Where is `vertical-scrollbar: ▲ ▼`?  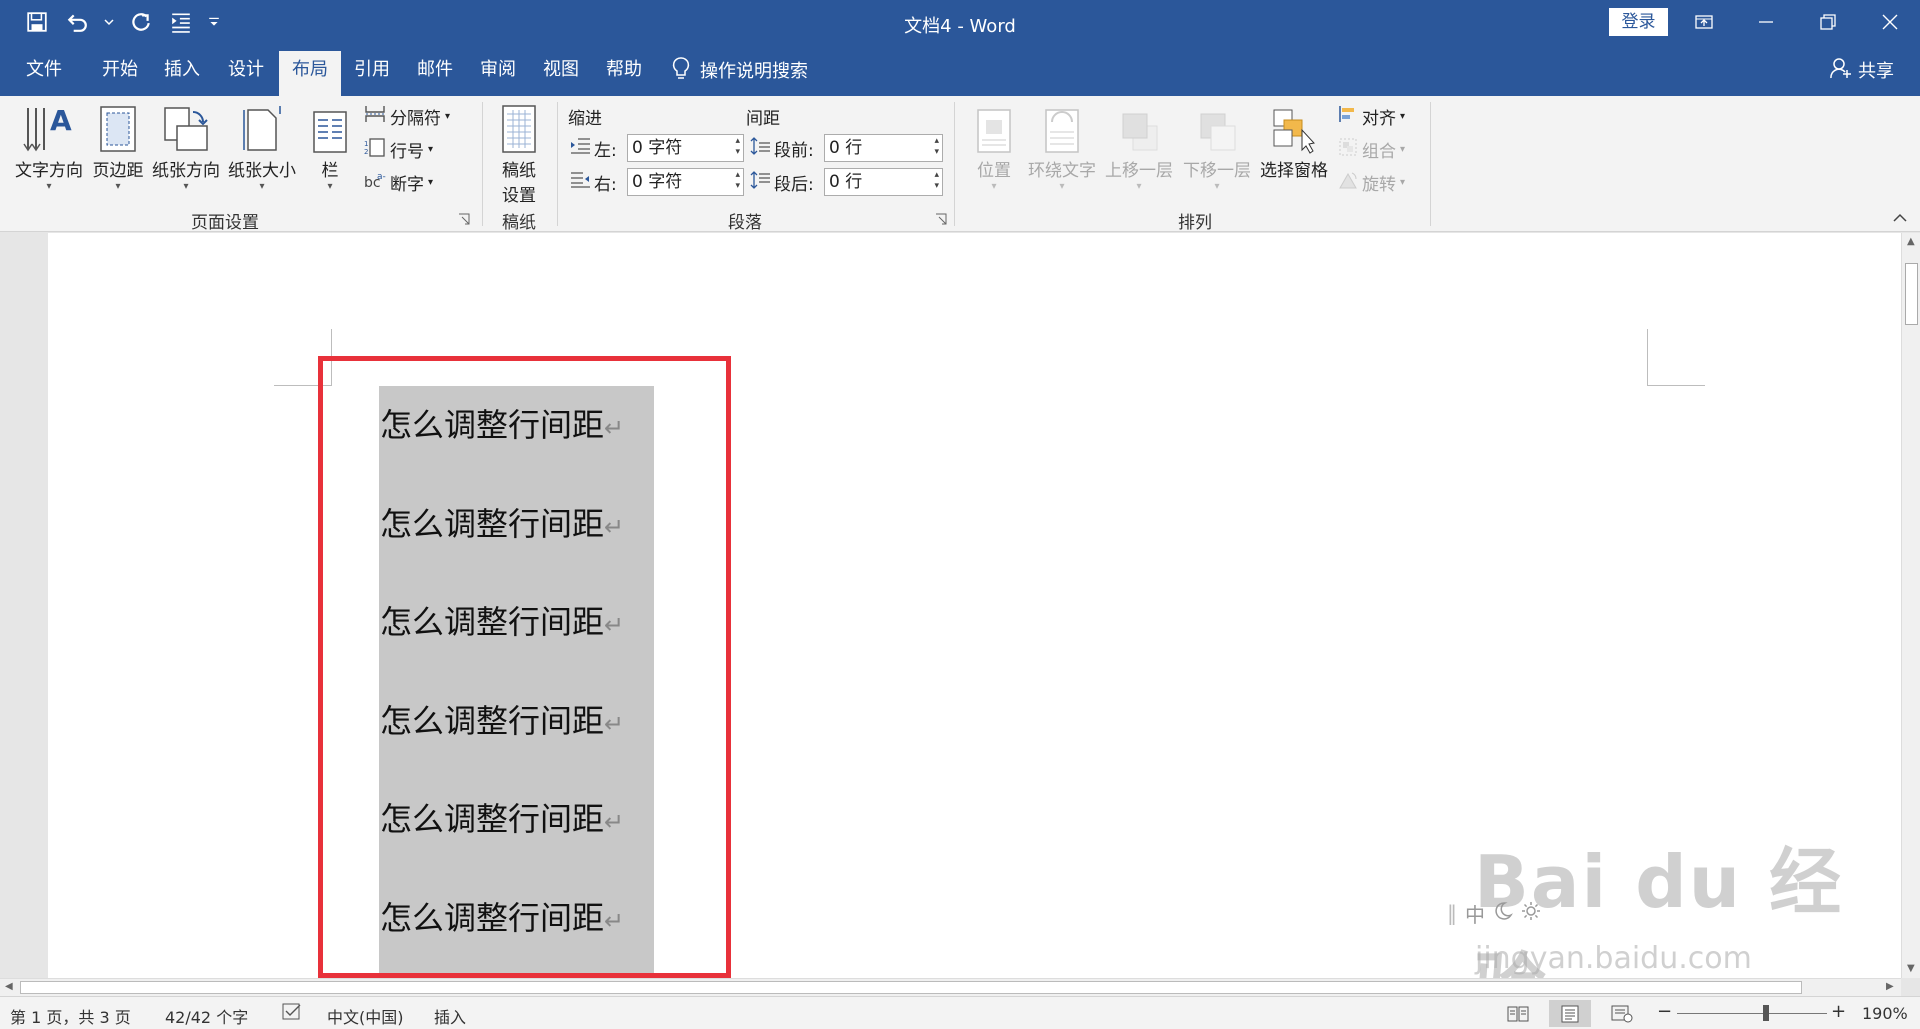
vertical-scrollbar: ▲ ▼ is located at coordinates (1910, 605).